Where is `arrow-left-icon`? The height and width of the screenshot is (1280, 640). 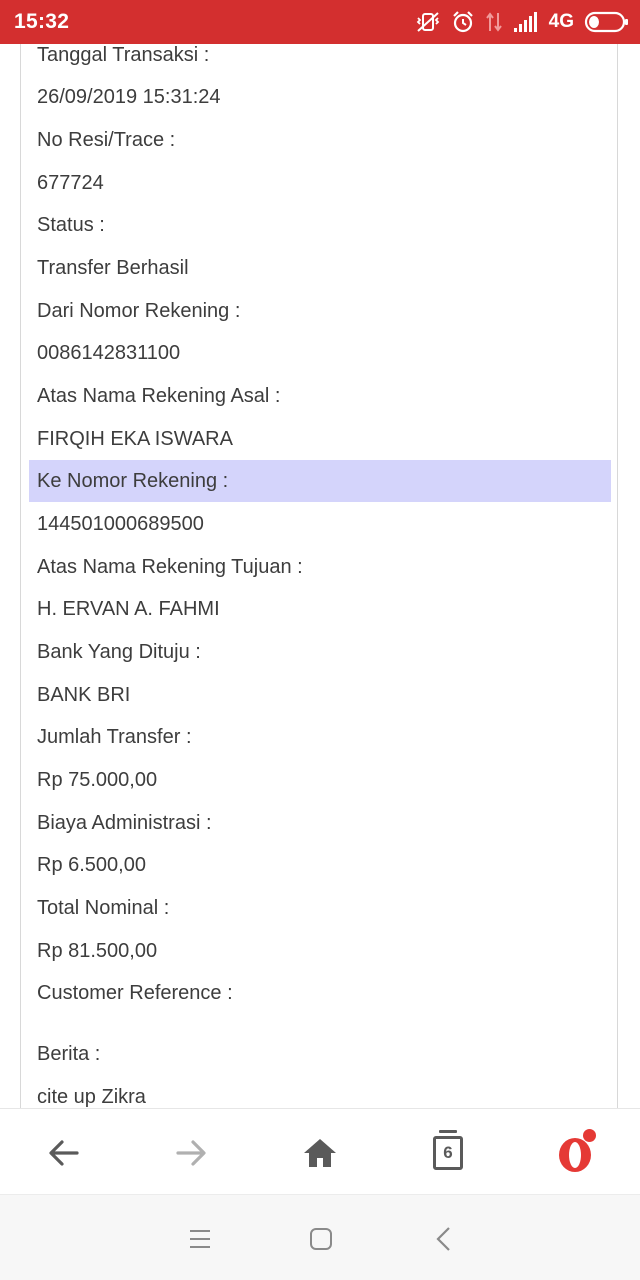 arrow-left-icon is located at coordinates (64, 1153).